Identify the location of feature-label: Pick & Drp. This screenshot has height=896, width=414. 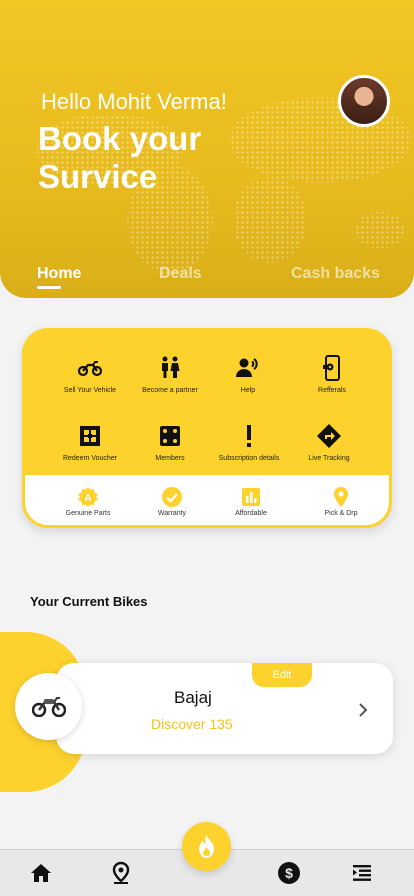
(341, 513).